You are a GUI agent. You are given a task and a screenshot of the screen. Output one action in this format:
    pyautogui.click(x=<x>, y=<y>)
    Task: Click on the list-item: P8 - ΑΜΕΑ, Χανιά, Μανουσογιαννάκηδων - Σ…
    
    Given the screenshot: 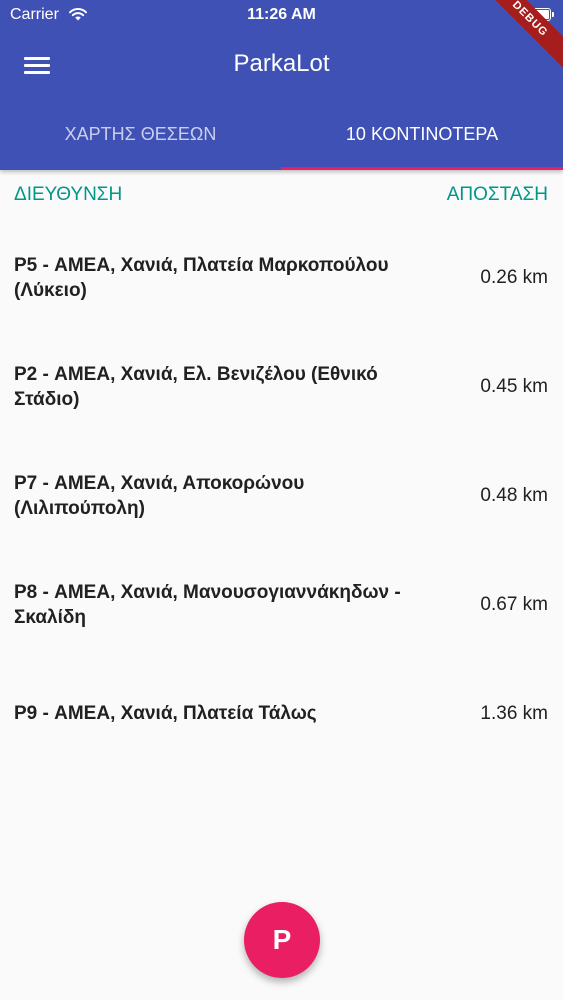 What is the action you would take?
    pyautogui.click(x=281, y=604)
    